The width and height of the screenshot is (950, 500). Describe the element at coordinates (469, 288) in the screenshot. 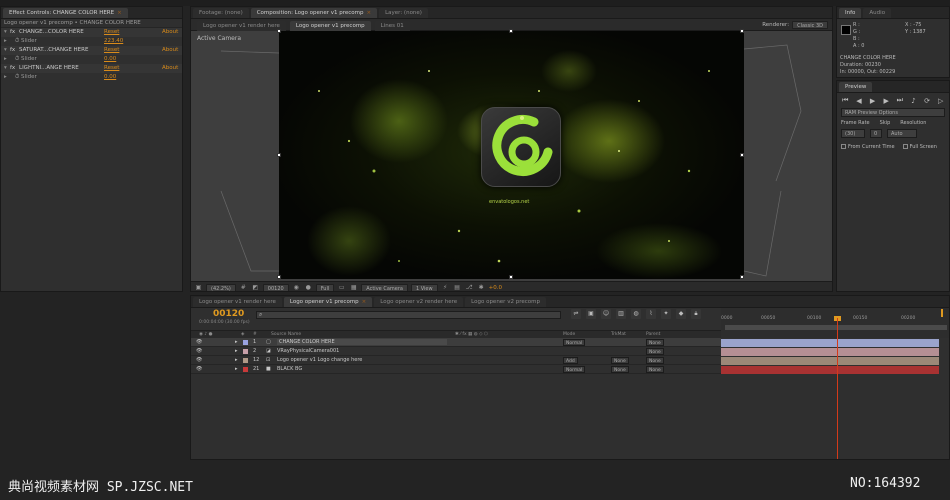

I see `flowchart-icon: ⎇` at that location.